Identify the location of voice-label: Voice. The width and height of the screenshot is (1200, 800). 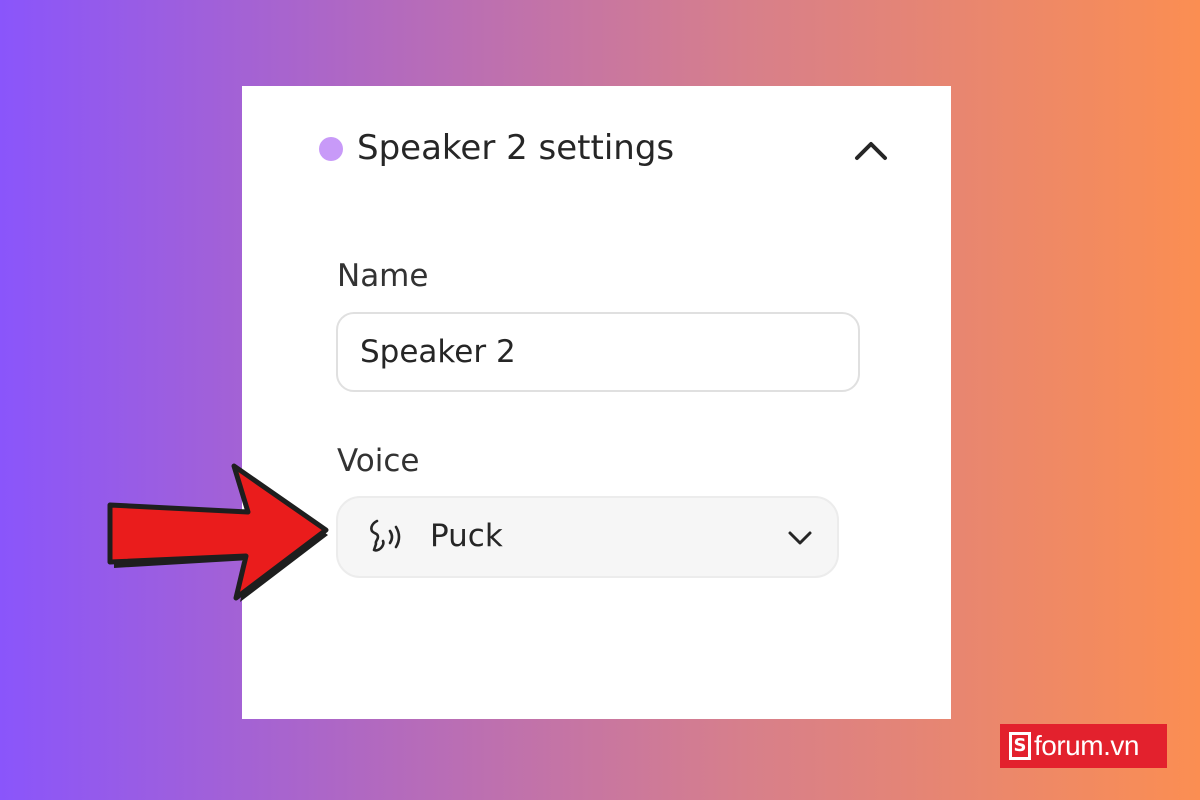
(378, 461).